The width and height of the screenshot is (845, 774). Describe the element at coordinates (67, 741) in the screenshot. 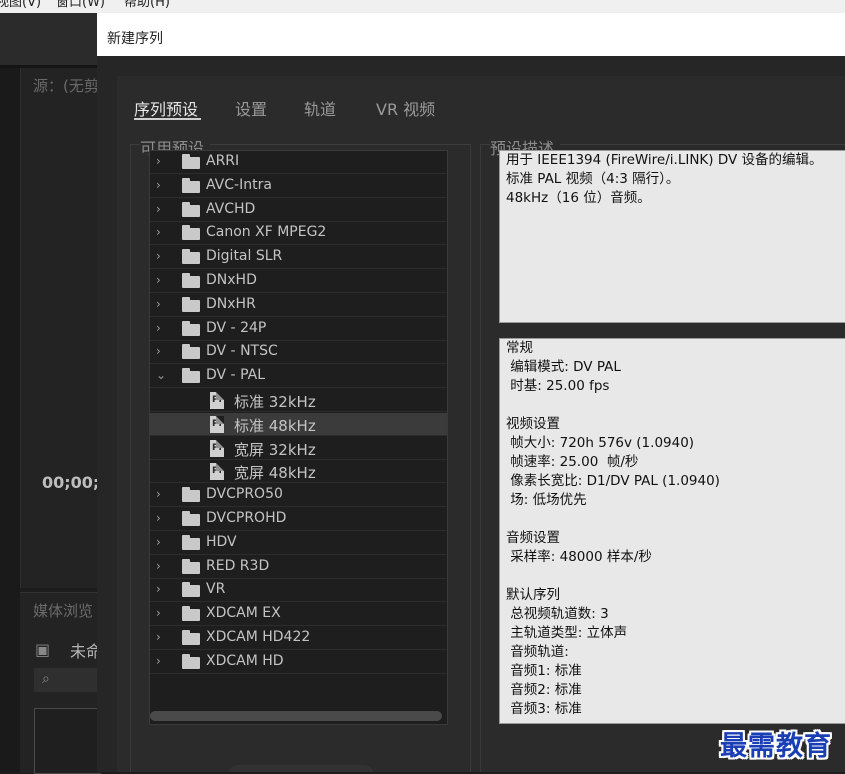

I see `media-thumbnail` at that location.